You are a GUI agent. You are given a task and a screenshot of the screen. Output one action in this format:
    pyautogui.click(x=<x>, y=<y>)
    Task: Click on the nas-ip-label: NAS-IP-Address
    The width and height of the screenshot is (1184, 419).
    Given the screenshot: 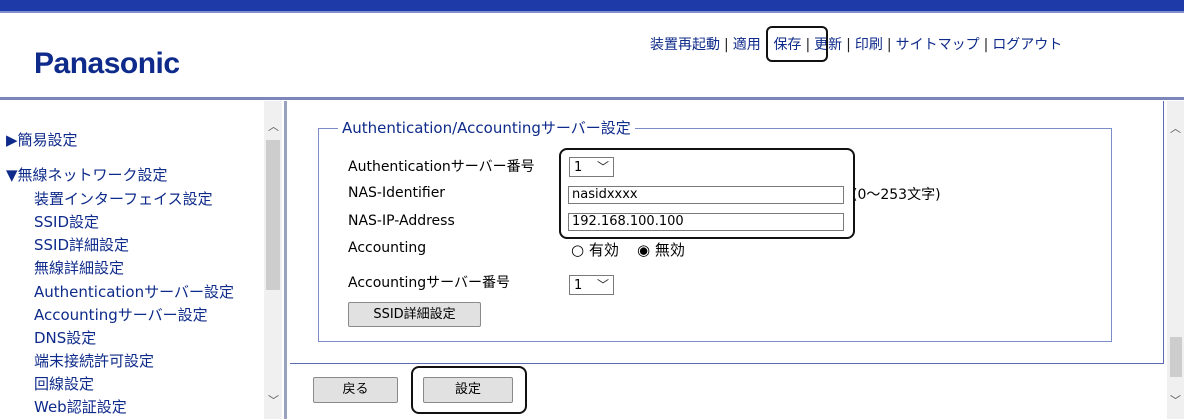 What is the action you would take?
    pyautogui.click(x=401, y=221)
    